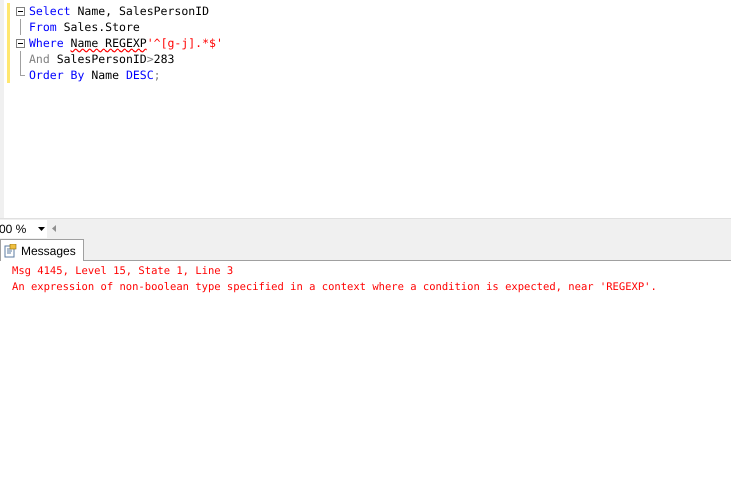 The image size is (731, 481). I want to click on code-line: From Sales.Store, so click(84, 27).